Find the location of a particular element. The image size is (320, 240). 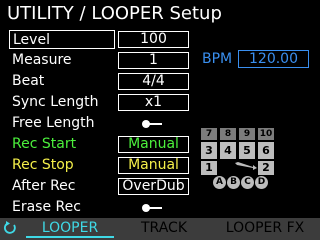

free-length-toggle is located at coordinates (152, 124).